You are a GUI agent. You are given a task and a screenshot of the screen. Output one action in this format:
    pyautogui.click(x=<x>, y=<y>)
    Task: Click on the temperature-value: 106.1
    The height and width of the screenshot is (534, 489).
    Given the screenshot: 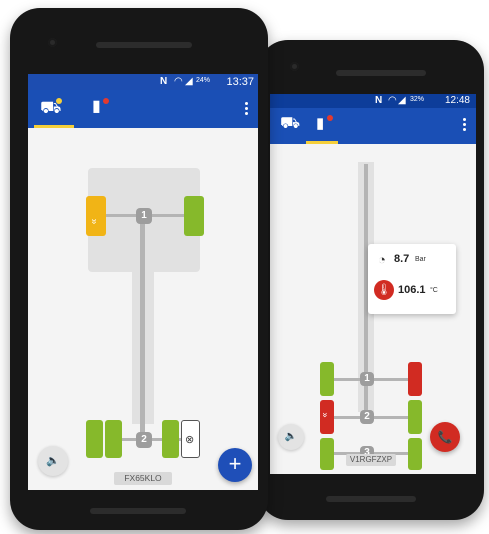 What is the action you would take?
    pyautogui.click(x=412, y=290)
    